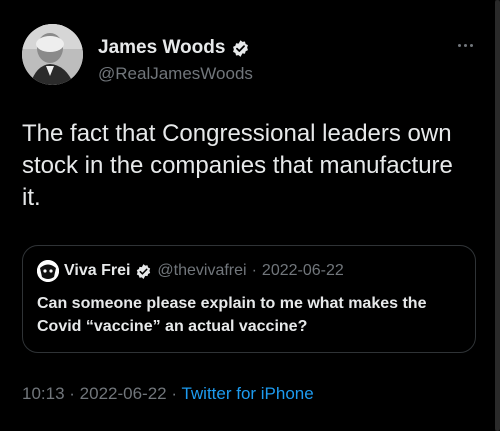 This screenshot has width=500, height=431. Describe the element at coordinates (123, 393) in the screenshot. I see `tweet-date: 2022-06-22` at that location.